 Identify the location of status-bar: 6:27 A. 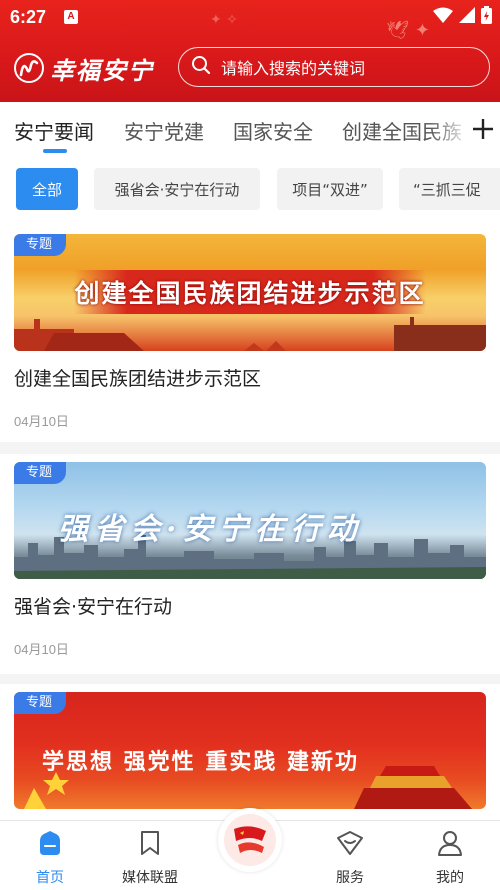
(250, 17).